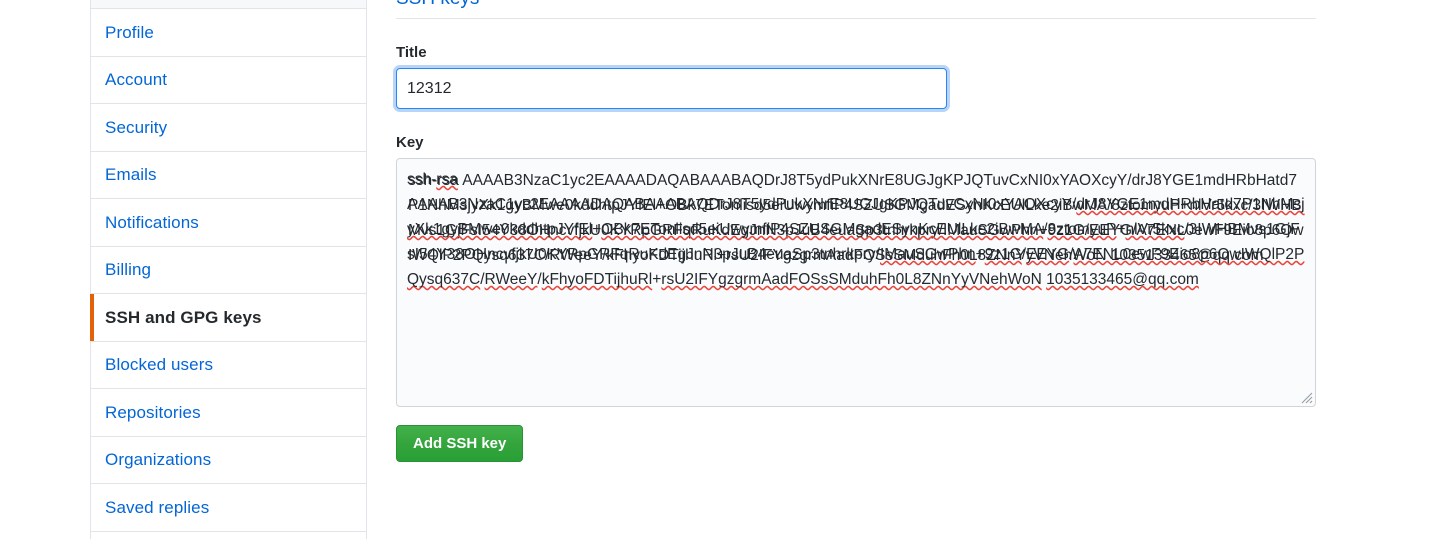  Describe the element at coordinates (128, 270) in the screenshot. I see `sidebar-item-label: Billing` at that location.